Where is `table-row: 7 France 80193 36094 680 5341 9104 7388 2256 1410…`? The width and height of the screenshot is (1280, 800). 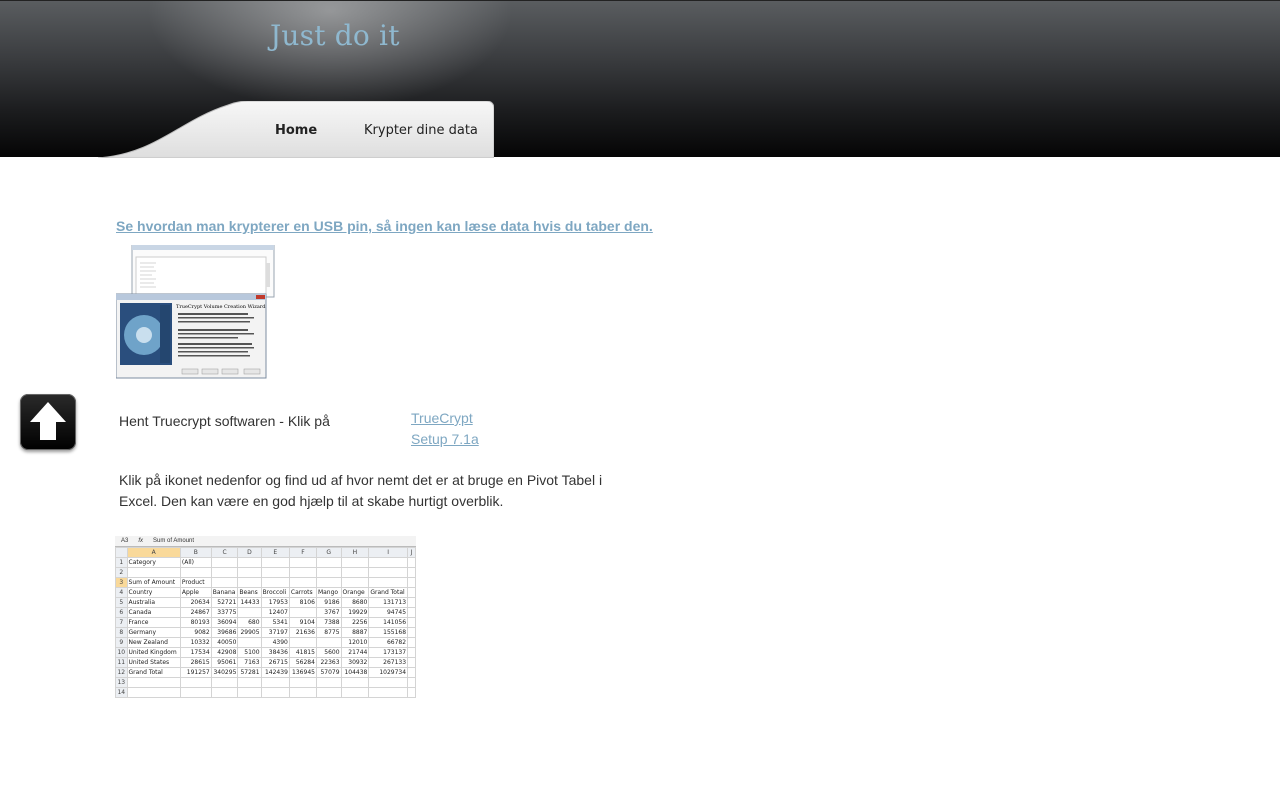 table-row: 7 France 80193 36094 680 5341 9104 7388 2256 1410… is located at coordinates (265, 622).